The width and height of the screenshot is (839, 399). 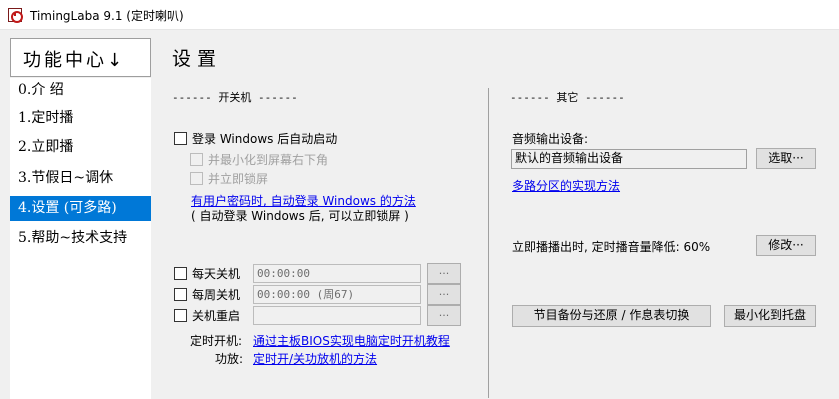 I want to click on weekly-shutdown-edit-button: ···, so click(x=444, y=294).